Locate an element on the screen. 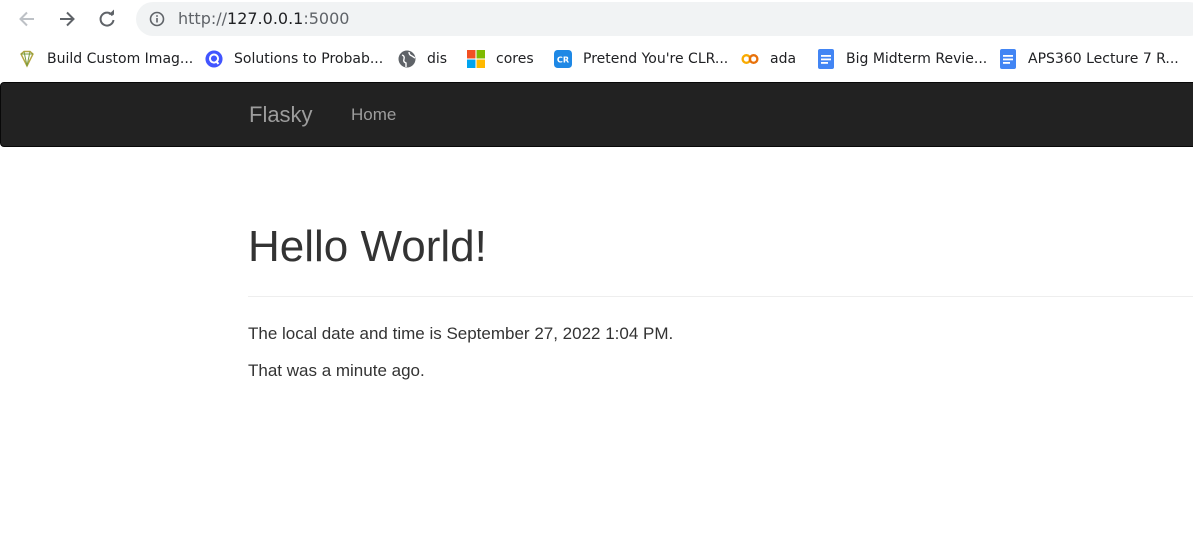  url-text: http://127.0.0.1:5000 is located at coordinates (263, 19).